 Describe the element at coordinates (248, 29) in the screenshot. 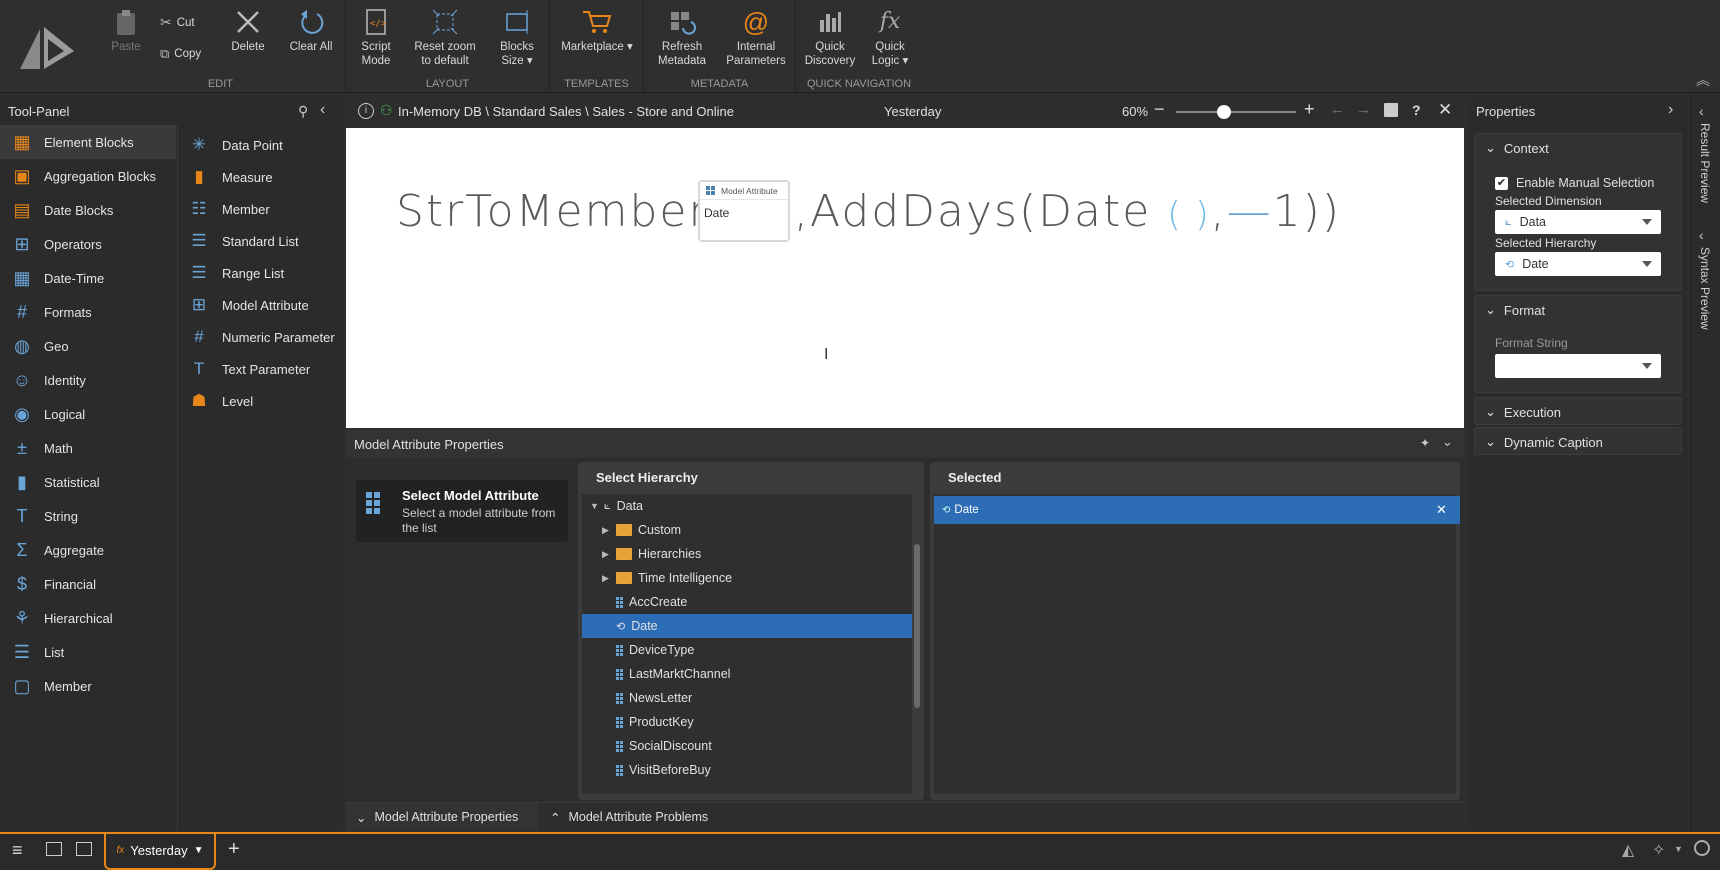

I see `delete-button: Delete` at that location.